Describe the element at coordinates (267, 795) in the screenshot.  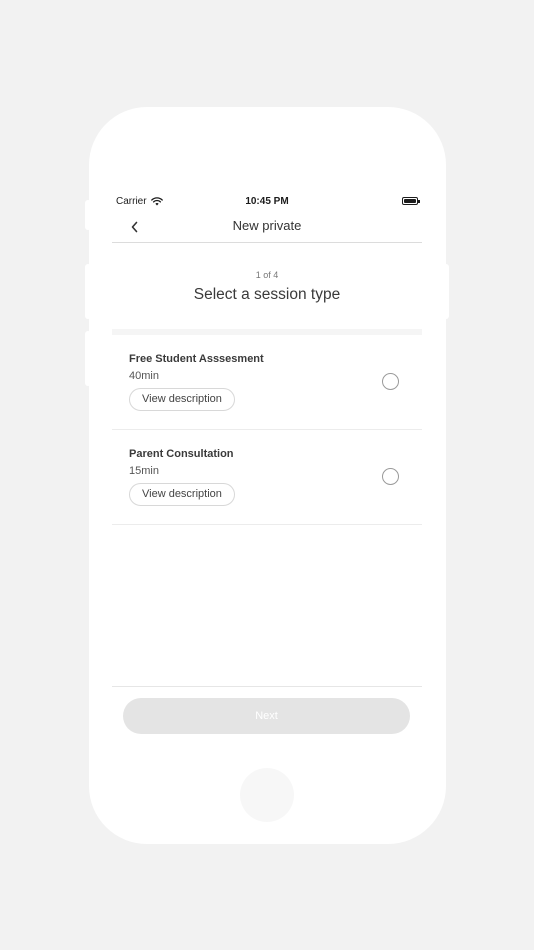
I see `home-button` at that location.